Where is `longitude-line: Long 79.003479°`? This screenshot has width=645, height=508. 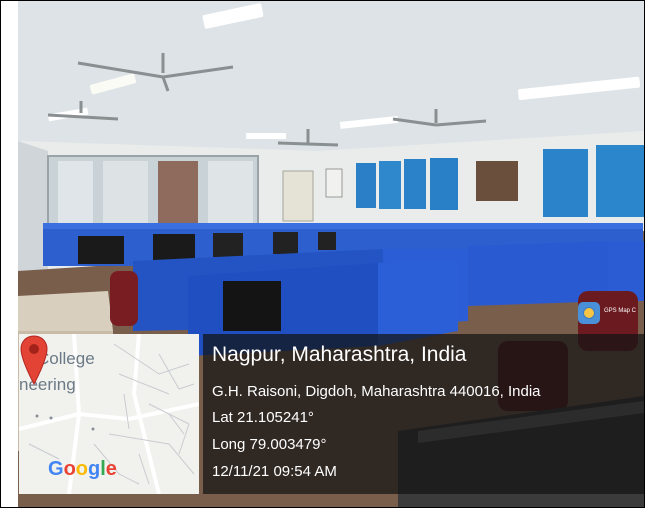 longitude-line: Long 79.003479° is located at coordinates (269, 444).